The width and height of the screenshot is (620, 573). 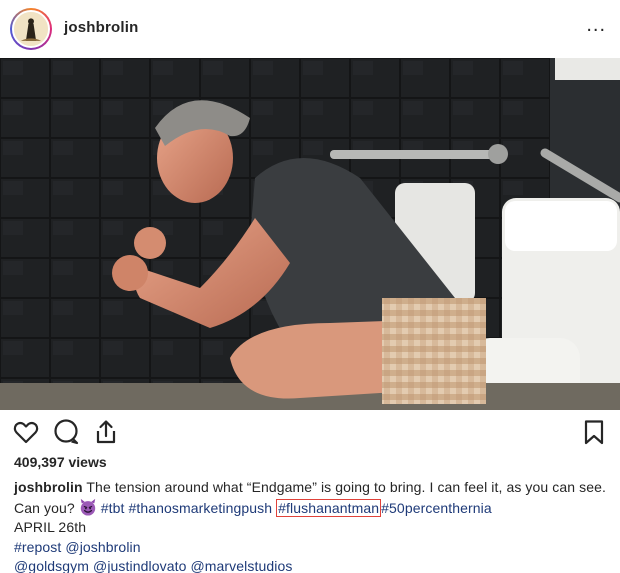 I want to click on hashtag-link: #tbt, so click(x=111, y=508).